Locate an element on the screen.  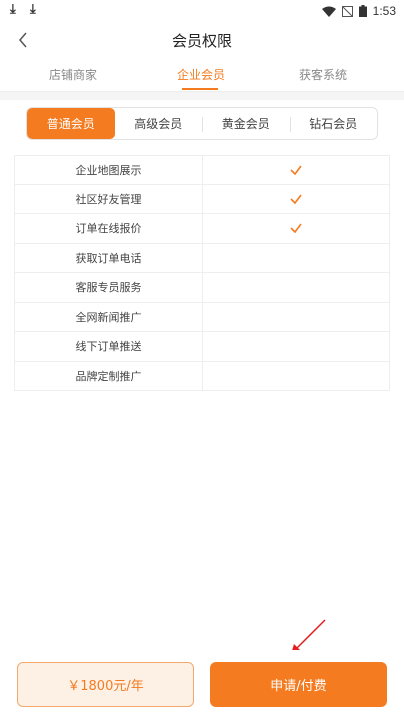
benefit-name: 全网新闻推广 is located at coordinates (109, 316).